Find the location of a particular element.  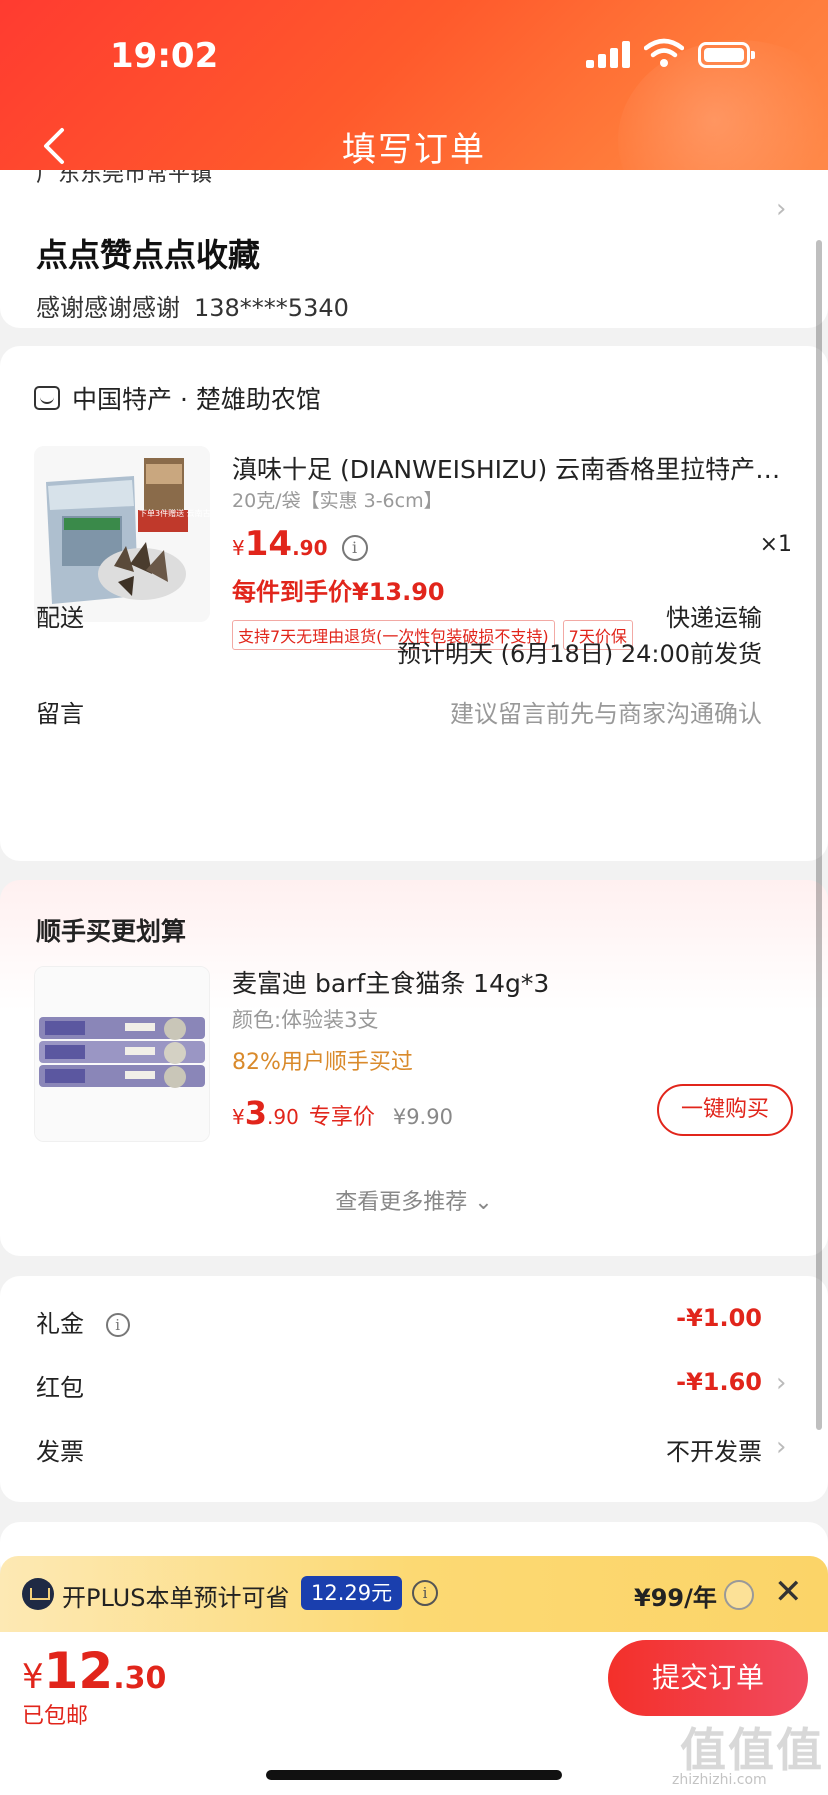

price-integer: 14 is located at coordinates (268, 544).